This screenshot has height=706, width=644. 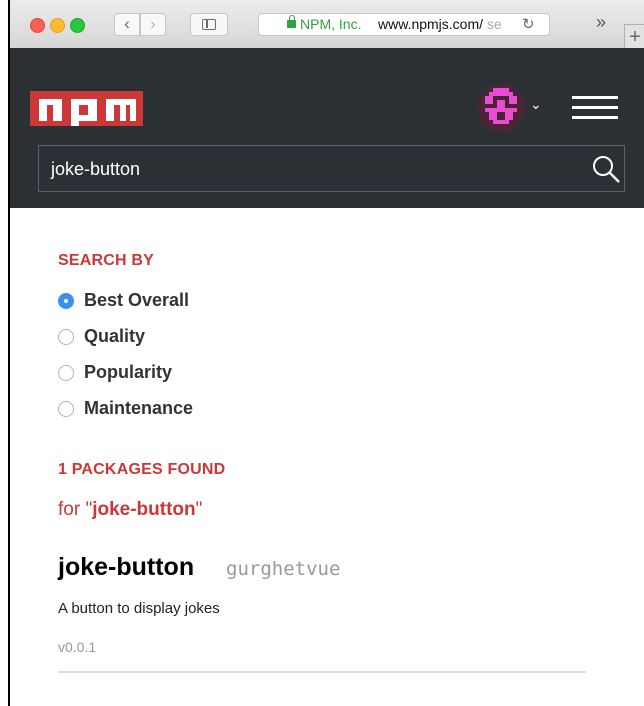 What do you see at coordinates (126, 567) in the screenshot?
I see `package-name-link: joke-button` at bounding box center [126, 567].